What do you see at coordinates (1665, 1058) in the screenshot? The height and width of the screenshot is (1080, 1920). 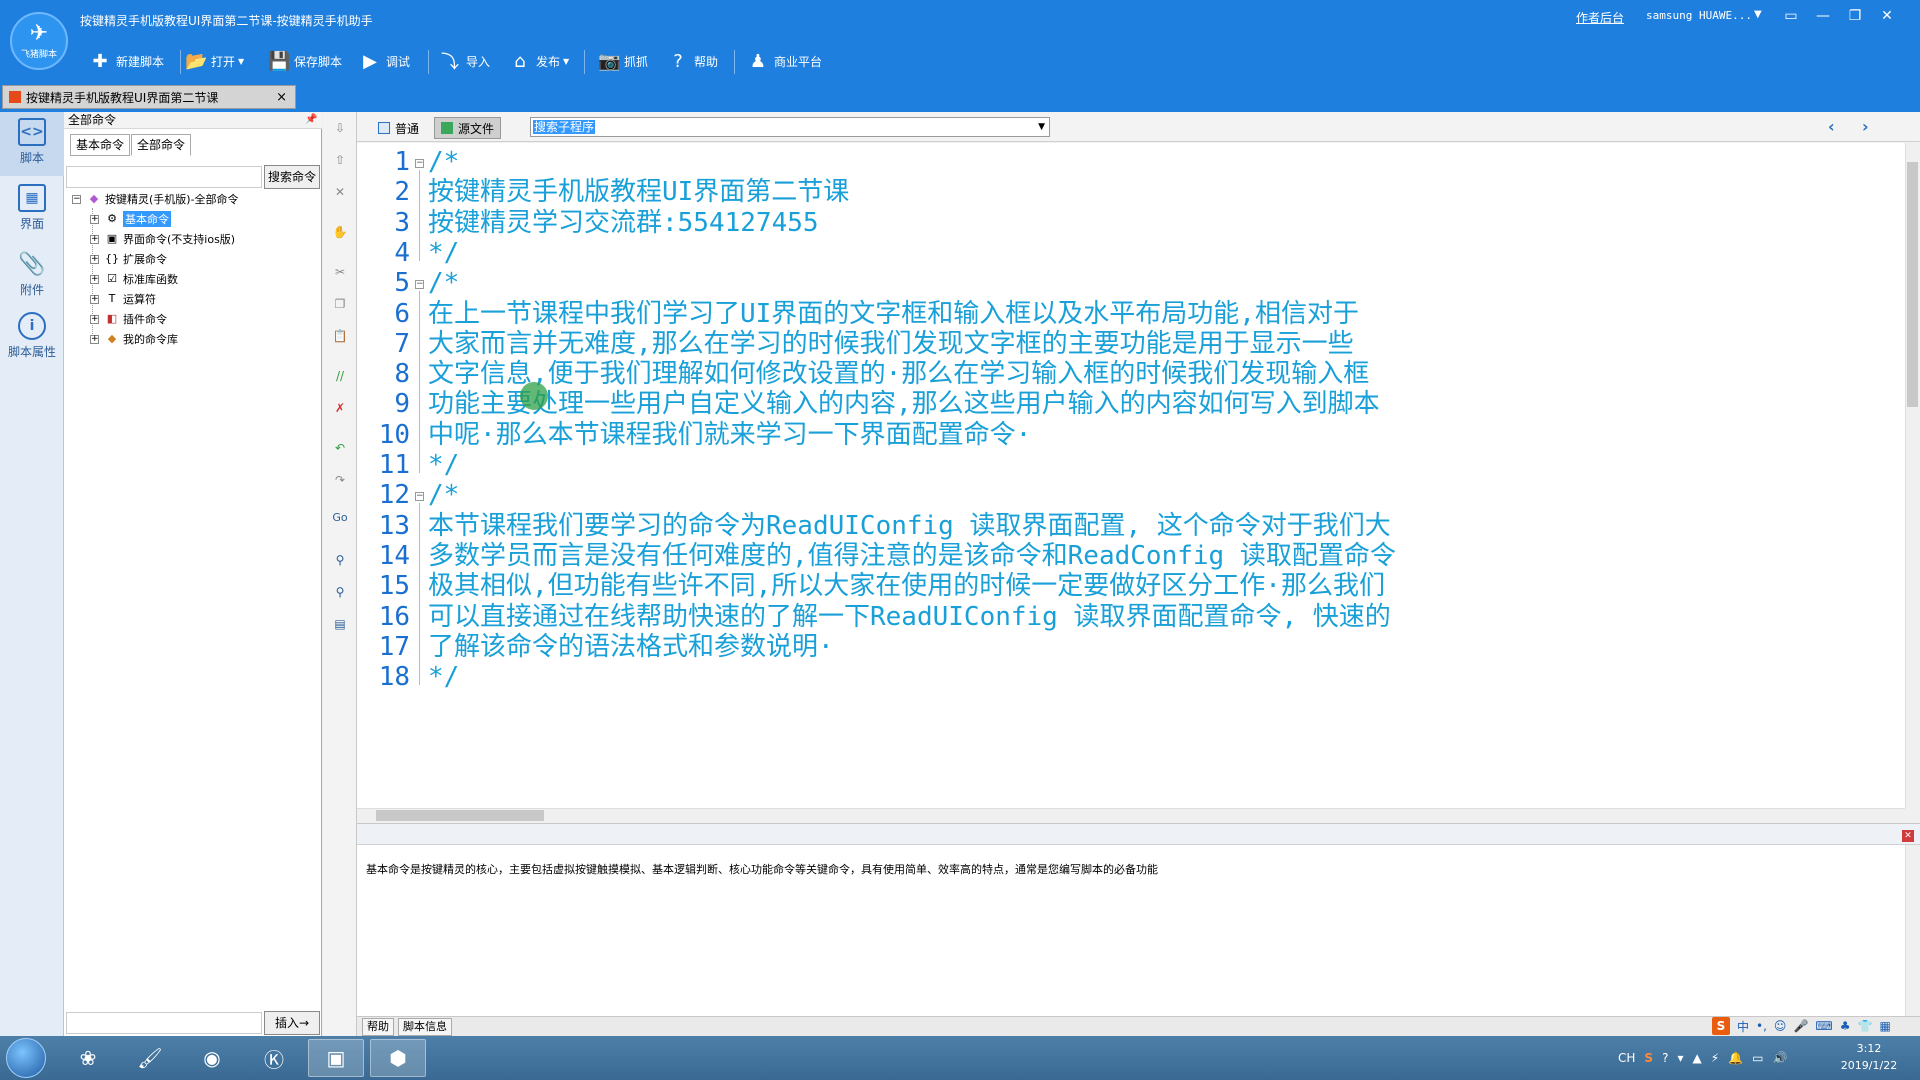 I see `help-tray-icon: ?` at bounding box center [1665, 1058].